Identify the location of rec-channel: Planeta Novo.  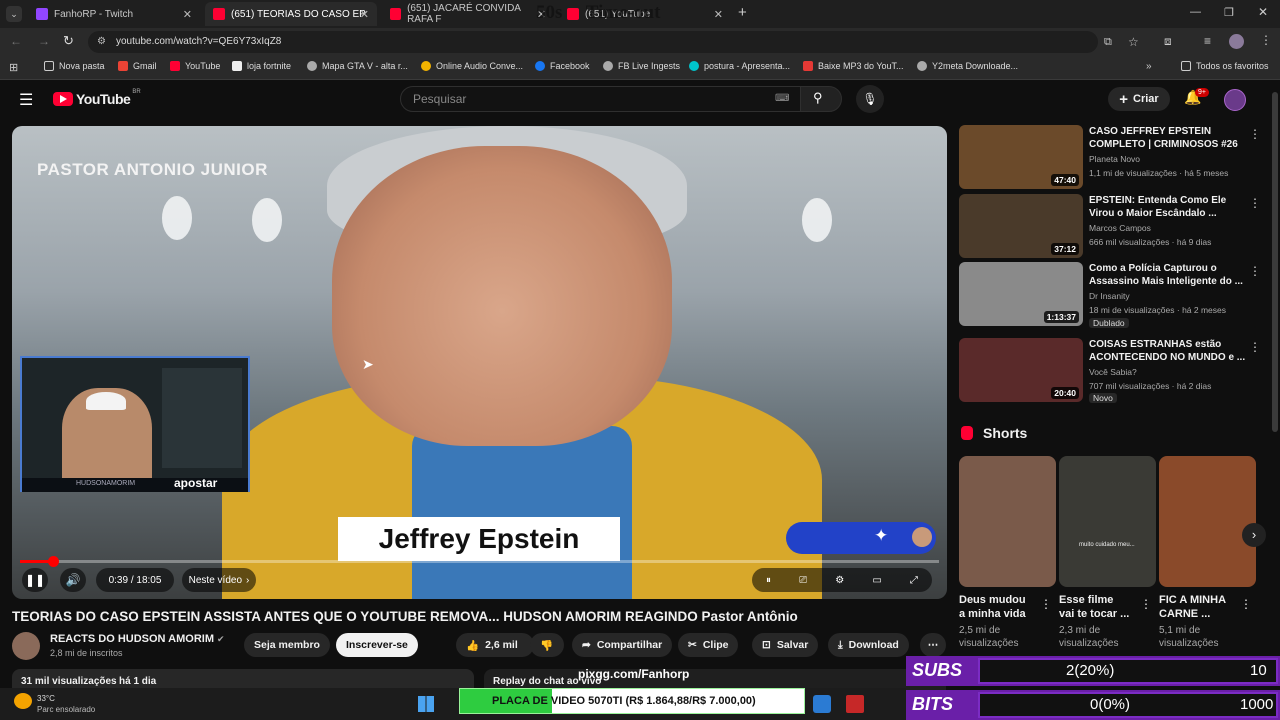
(1114, 159).